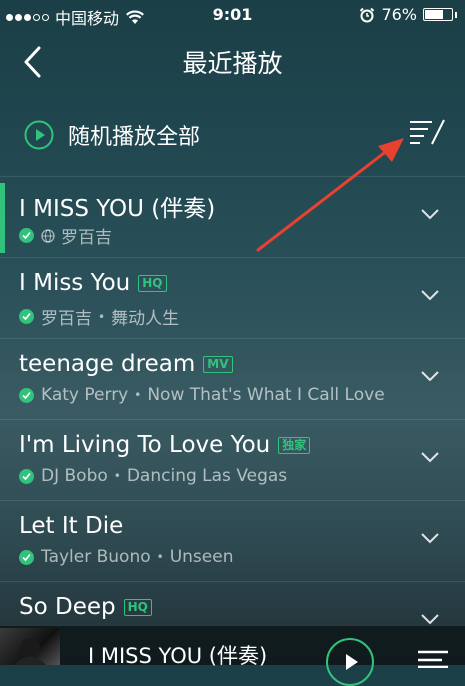  I want to click on song-meta: 罗百吉, so click(65, 235).